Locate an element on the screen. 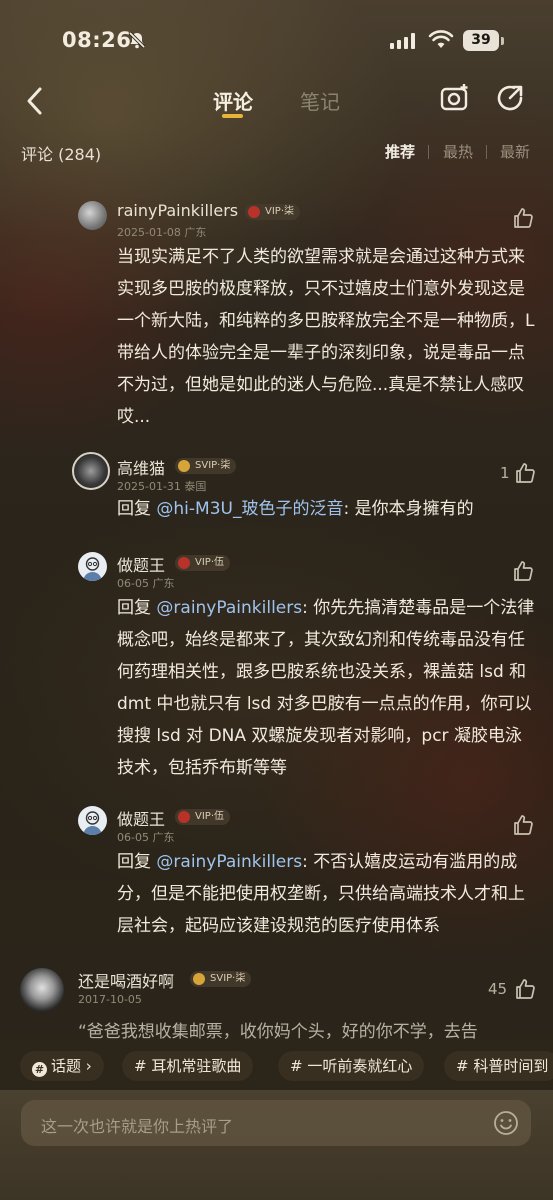 Image resolution: width=553 pixels, height=1200 pixels. chevron-right-icon: › is located at coordinates (88, 1066).